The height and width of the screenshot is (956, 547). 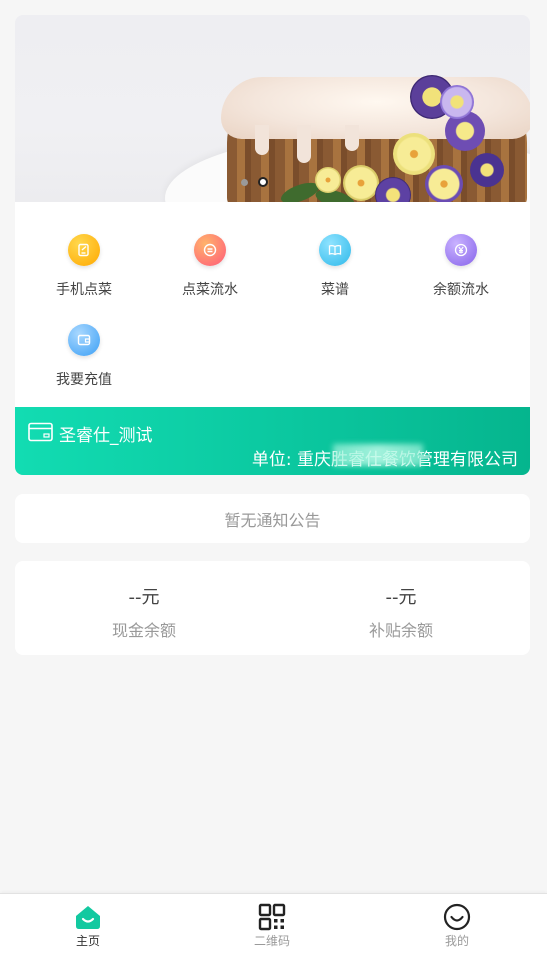 I want to click on tab-label: 主页, so click(x=87, y=941).